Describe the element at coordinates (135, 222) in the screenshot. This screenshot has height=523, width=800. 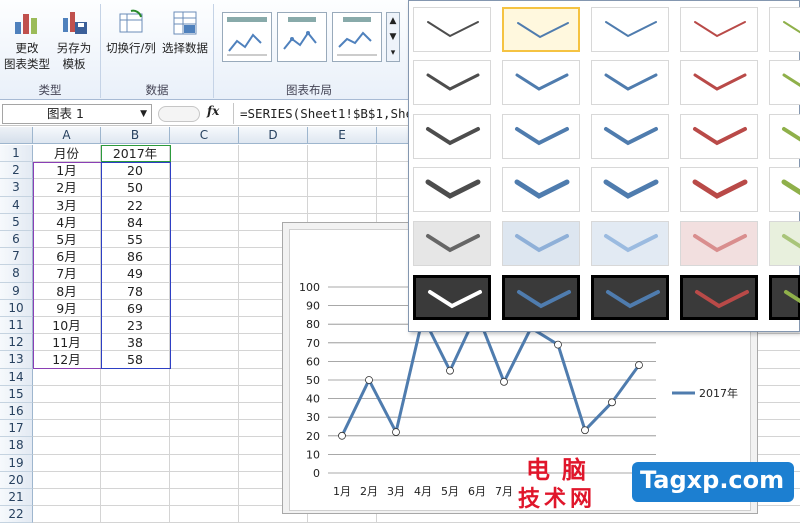
I see `cell: 84` at that location.